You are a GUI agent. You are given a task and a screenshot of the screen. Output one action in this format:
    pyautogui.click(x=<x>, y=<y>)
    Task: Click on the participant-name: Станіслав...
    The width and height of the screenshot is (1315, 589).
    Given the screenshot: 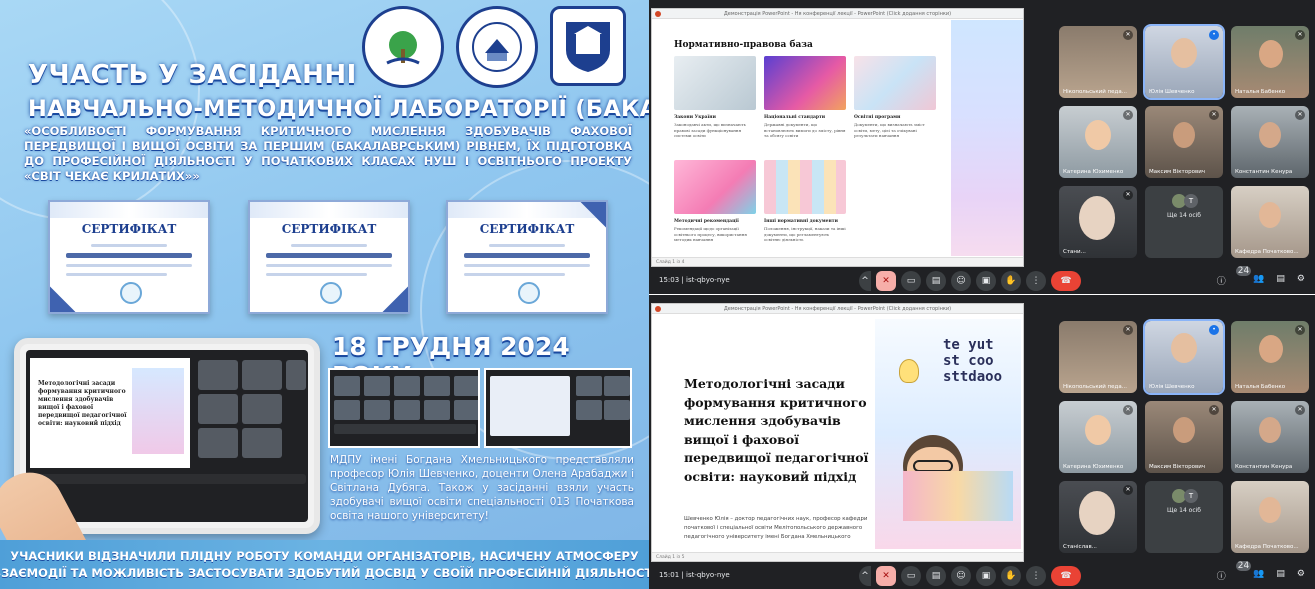 What is the action you would take?
    pyautogui.click(x=1080, y=547)
    